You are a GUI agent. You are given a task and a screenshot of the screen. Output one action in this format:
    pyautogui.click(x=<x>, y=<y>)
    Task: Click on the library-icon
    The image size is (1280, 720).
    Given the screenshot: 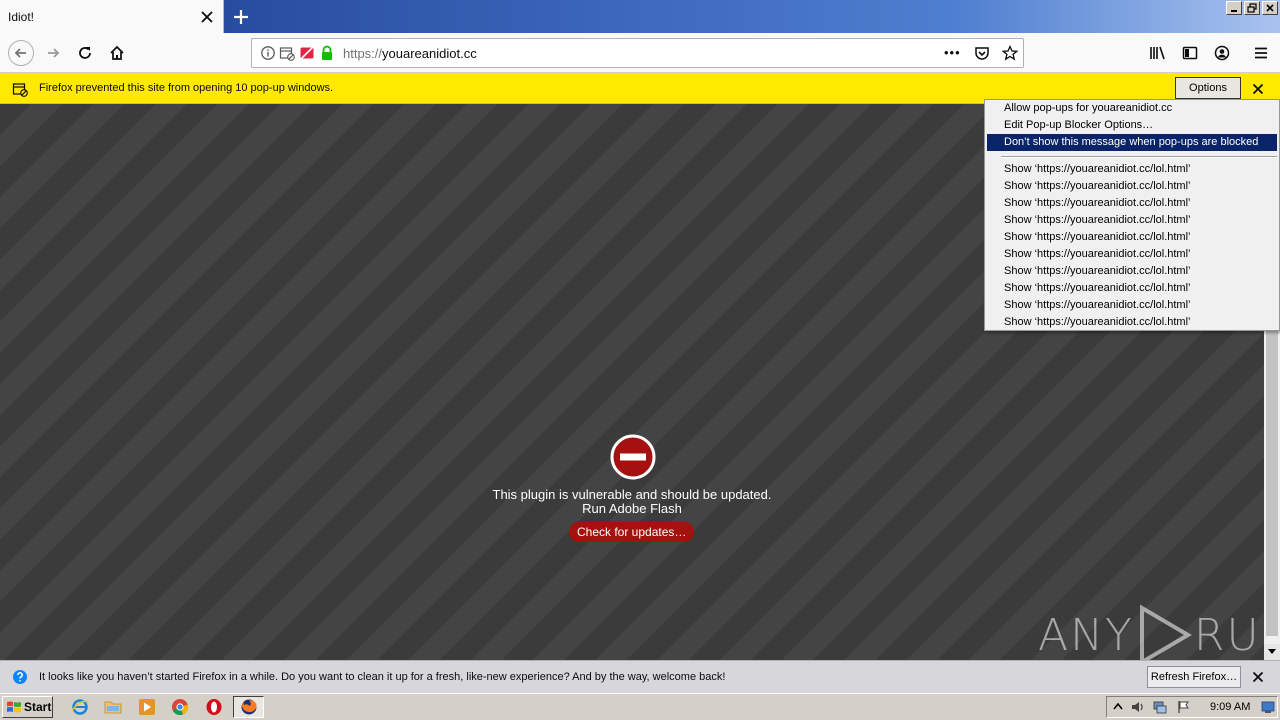 What is the action you would take?
    pyautogui.click(x=1157, y=53)
    